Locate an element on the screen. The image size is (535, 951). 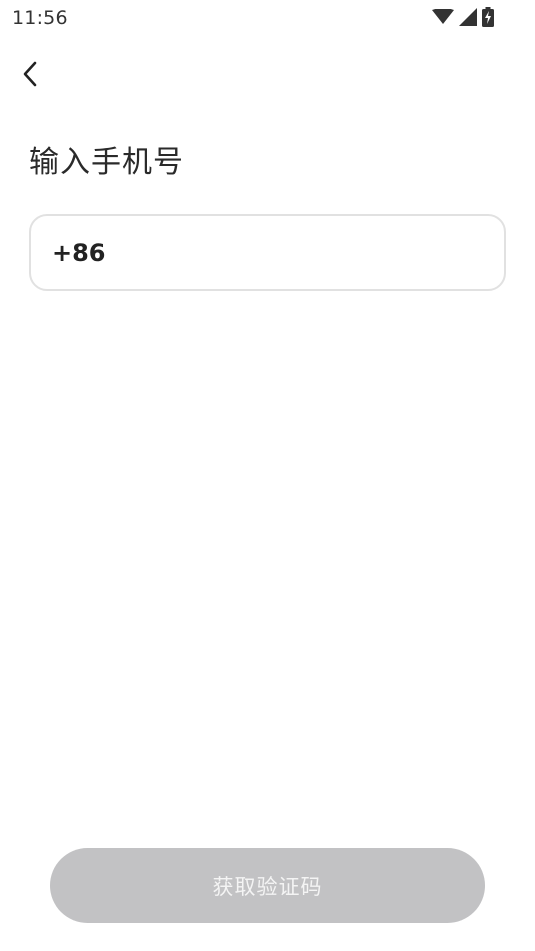
battery-charging-icon is located at coordinates (488, 17).